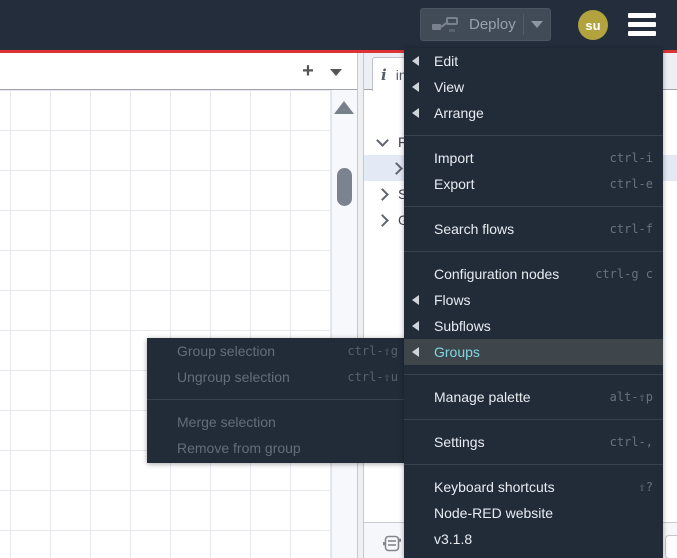  Describe the element at coordinates (239, 448) in the screenshot. I see `submenu-item-label: Remove from group` at that location.